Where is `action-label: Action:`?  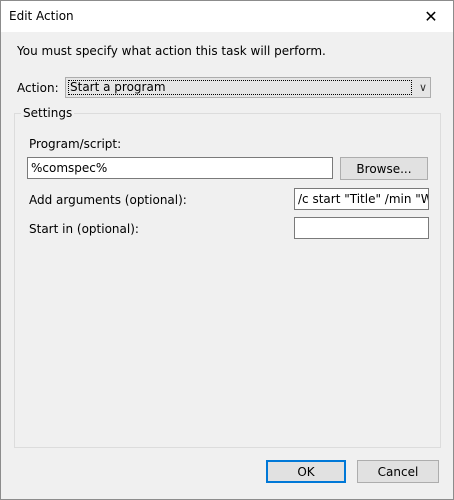
action-label: Action: is located at coordinates (38, 88).